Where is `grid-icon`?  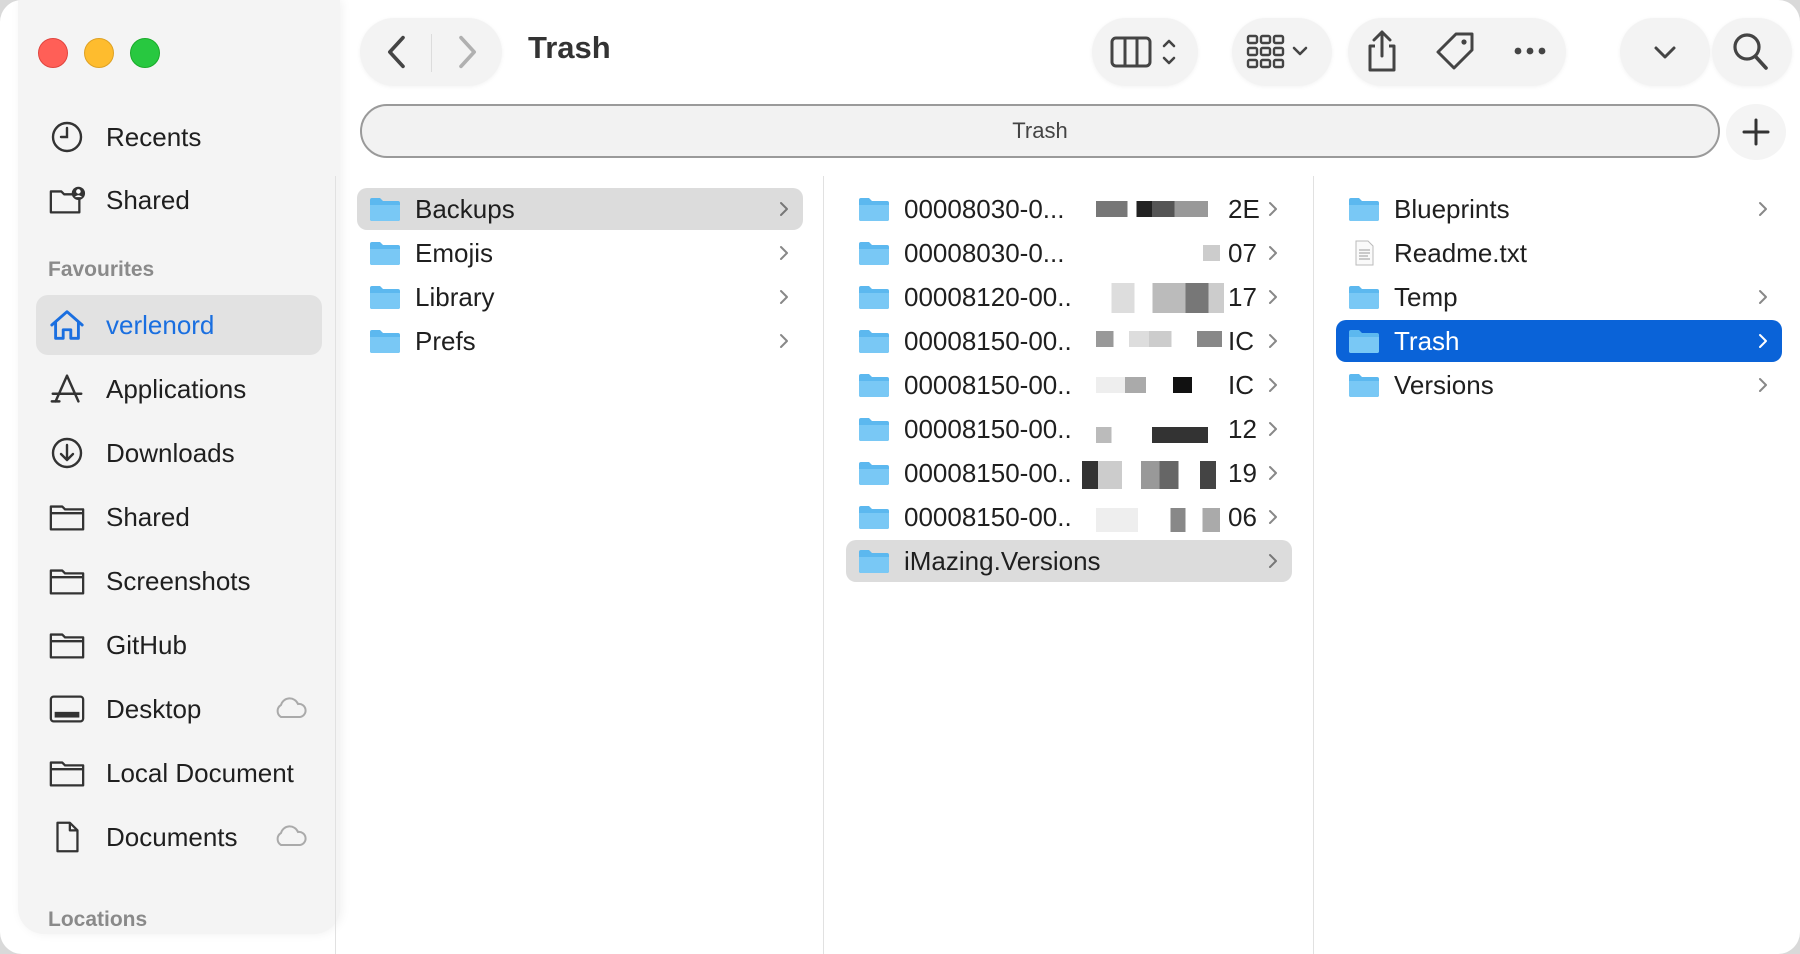 grid-icon is located at coordinates (1277, 51).